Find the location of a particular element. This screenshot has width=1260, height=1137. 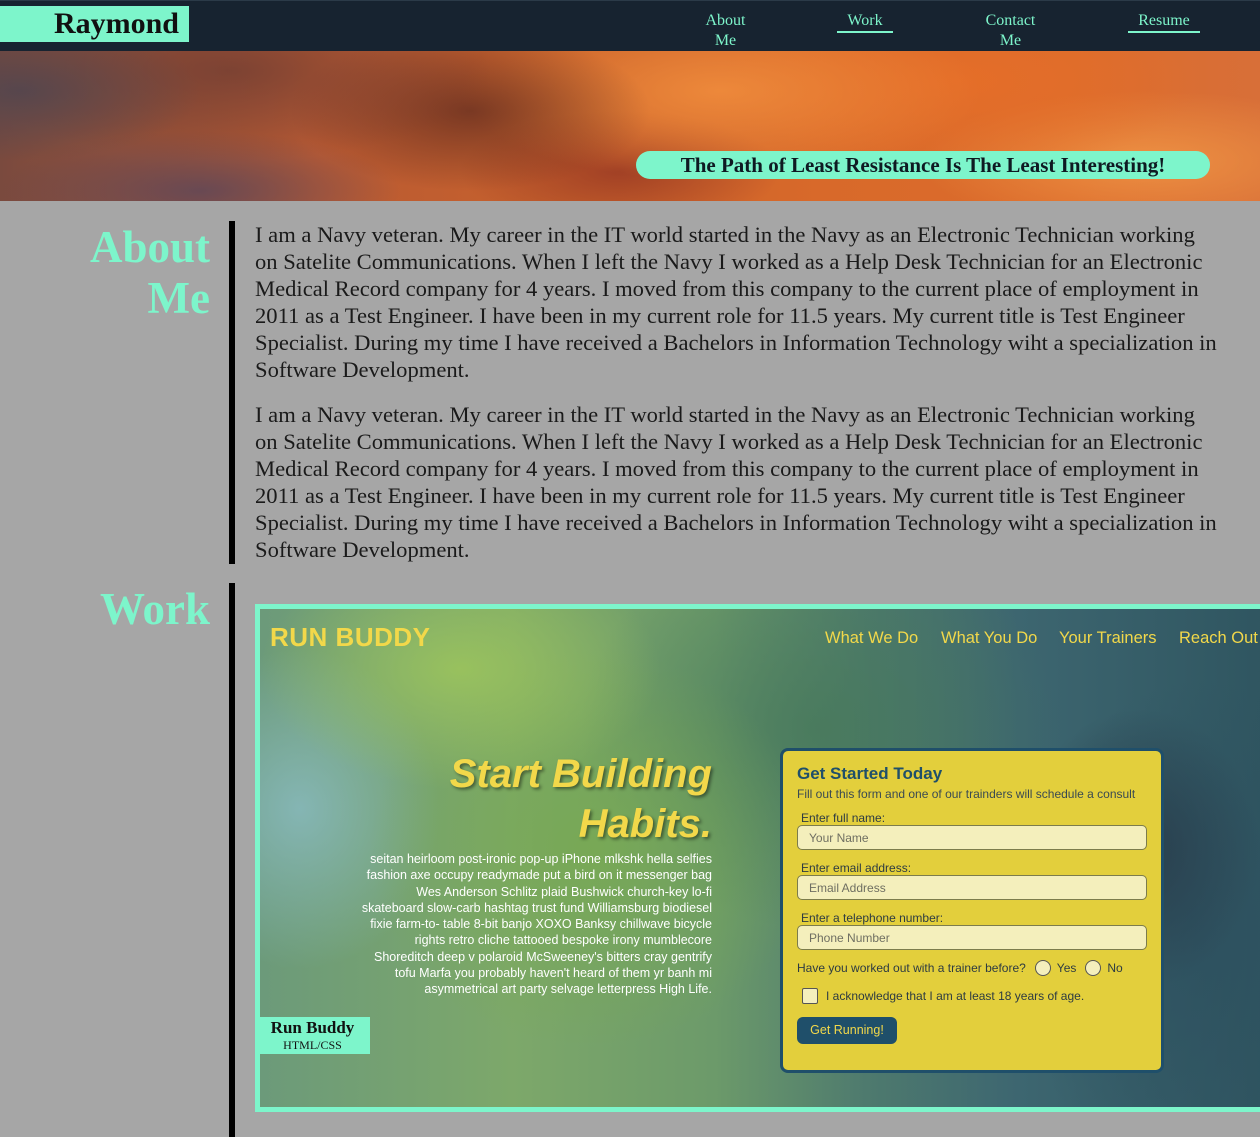

runbuddy-hero-title-line1: Start Building is located at coordinates (580, 774).